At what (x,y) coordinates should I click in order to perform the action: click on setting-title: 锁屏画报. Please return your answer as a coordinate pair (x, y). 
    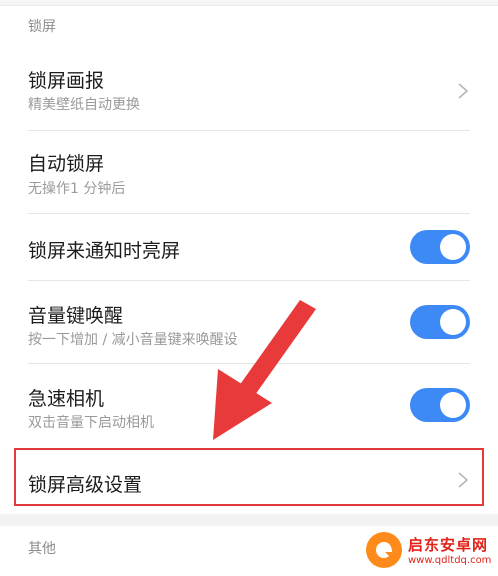
    Looking at the image, I should click on (66, 81).